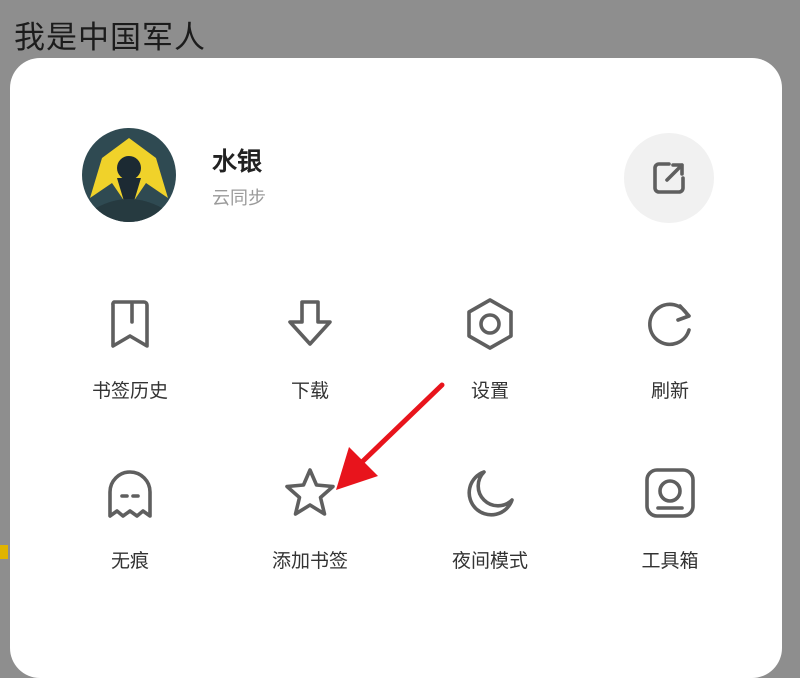 The width and height of the screenshot is (800, 678). I want to click on refresh-icon, so click(670, 324).